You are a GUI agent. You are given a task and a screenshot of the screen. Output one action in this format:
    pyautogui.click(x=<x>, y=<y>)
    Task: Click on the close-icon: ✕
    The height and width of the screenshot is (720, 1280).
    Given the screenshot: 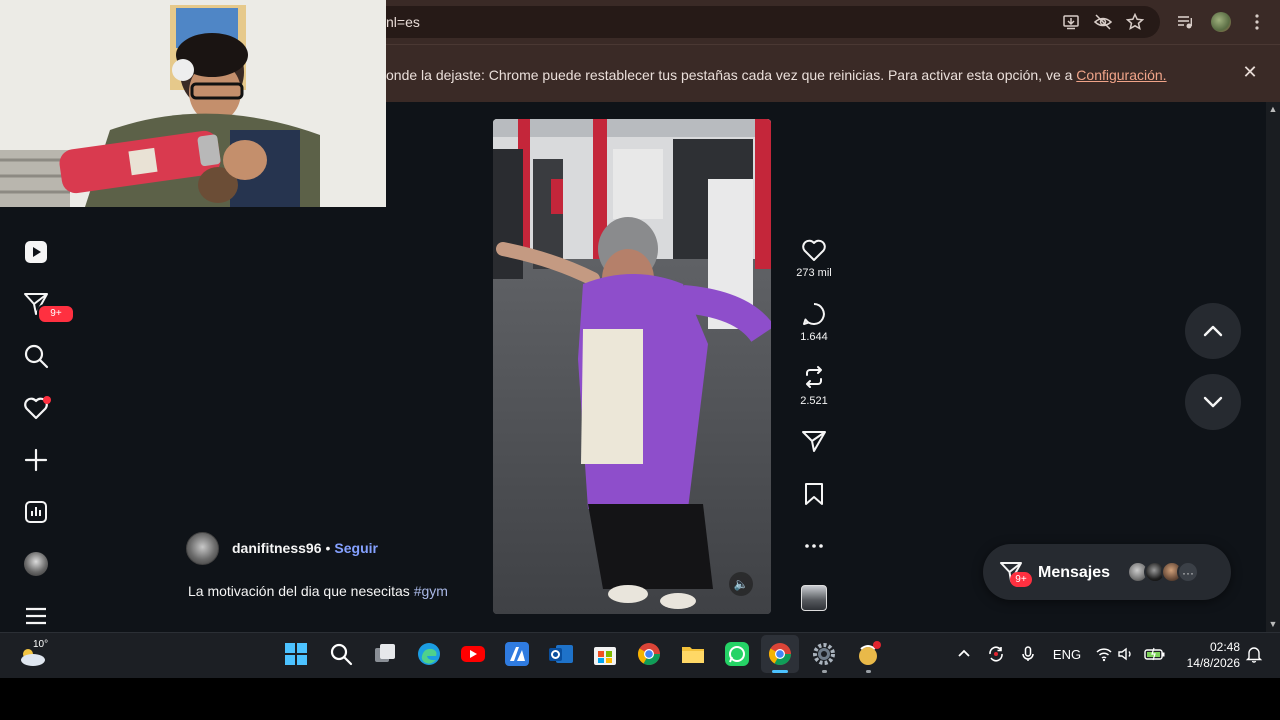 What is the action you would take?
    pyautogui.click(x=1250, y=72)
    